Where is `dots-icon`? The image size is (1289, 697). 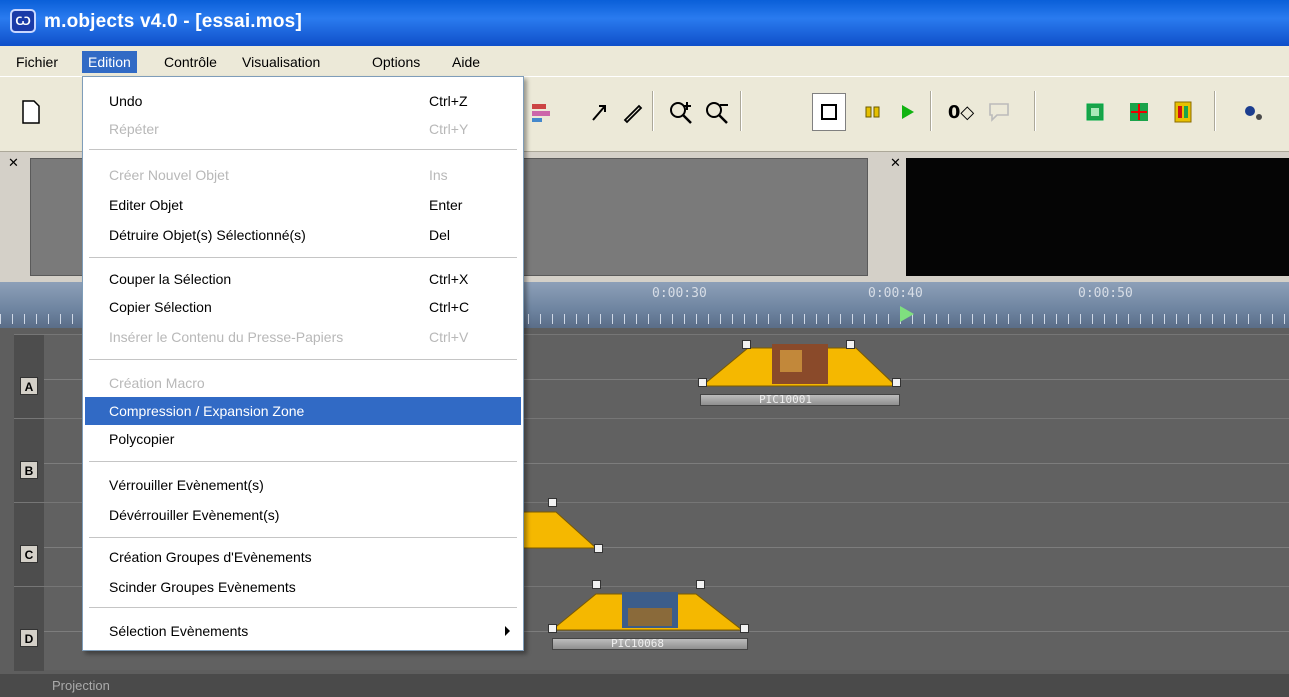 dots-icon is located at coordinates (1253, 112).